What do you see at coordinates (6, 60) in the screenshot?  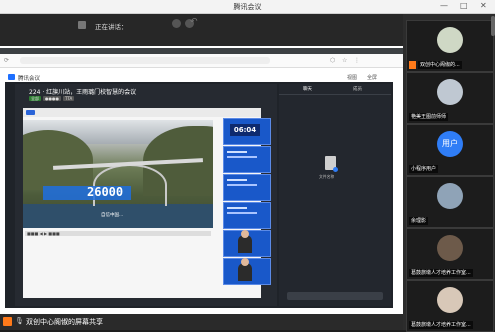 I see `reload-icon: ⟳` at bounding box center [6, 60].